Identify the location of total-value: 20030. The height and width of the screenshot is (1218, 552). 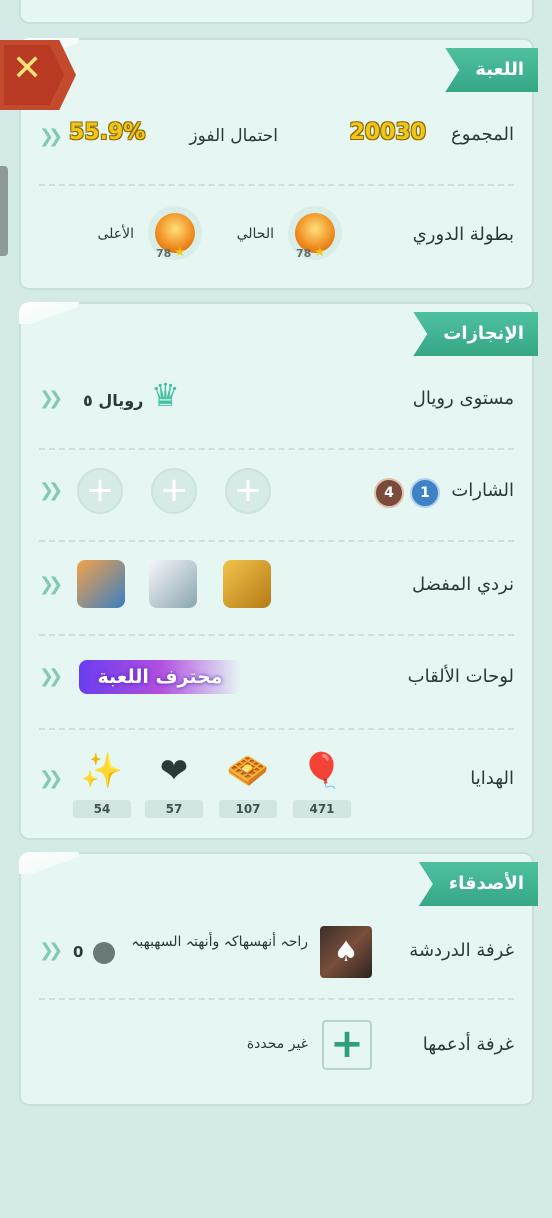
(387, 132).